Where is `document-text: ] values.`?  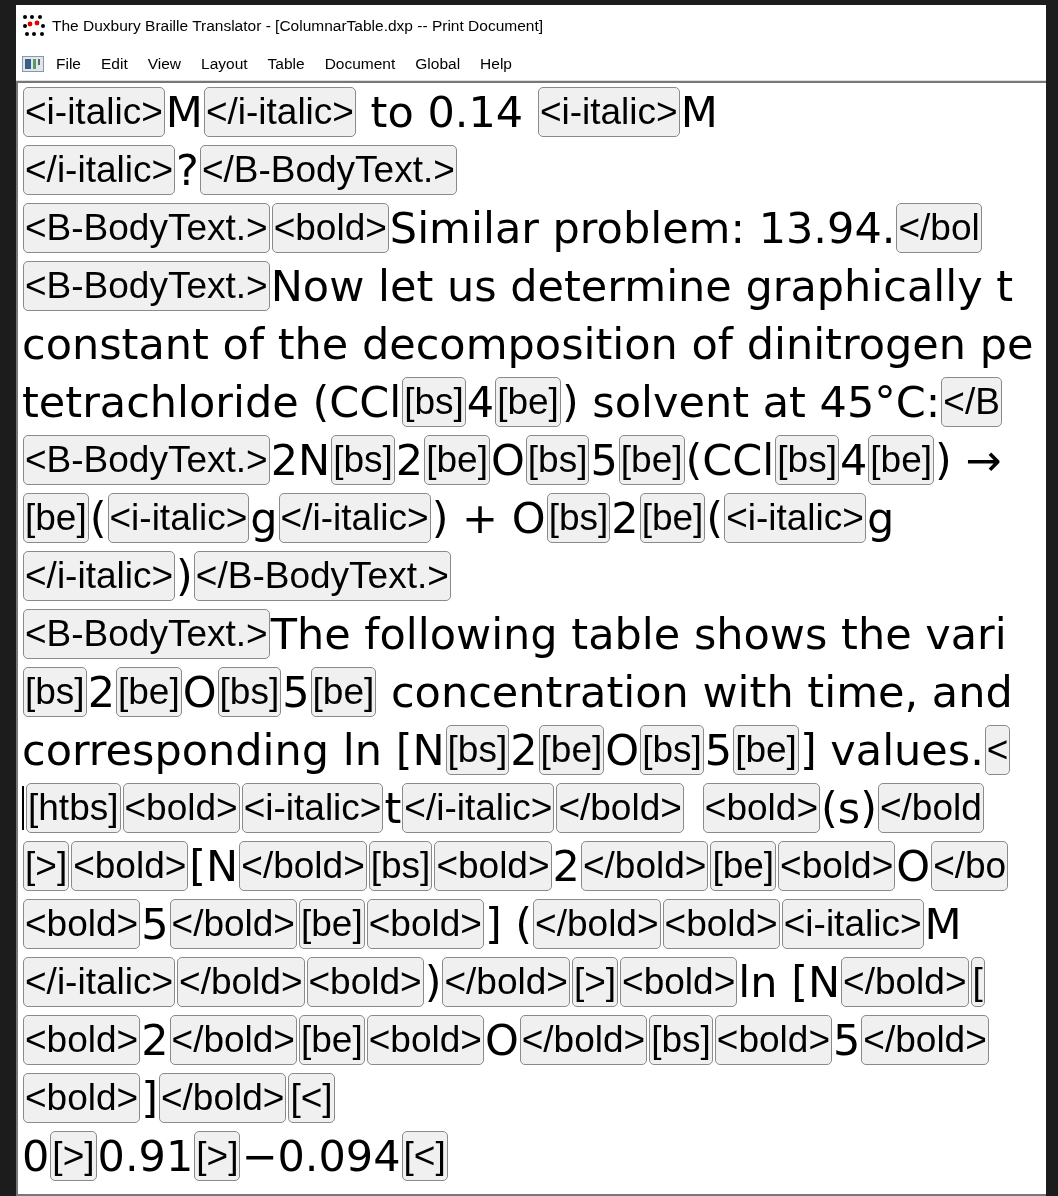
document-text: ] values. is located at coordinates (891, 750).